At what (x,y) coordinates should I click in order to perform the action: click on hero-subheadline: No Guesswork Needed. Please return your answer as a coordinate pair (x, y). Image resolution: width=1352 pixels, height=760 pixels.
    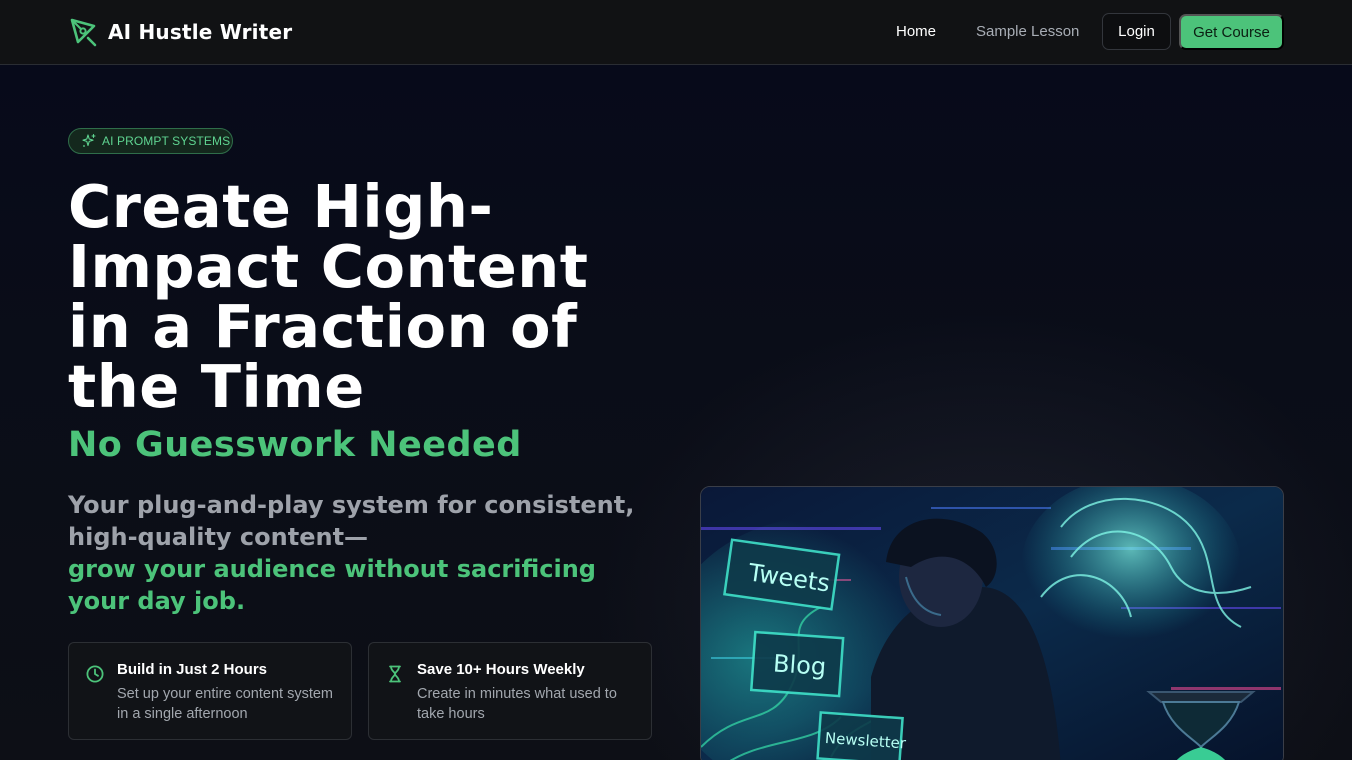
    Looking at the image, I should click on (295, 445).